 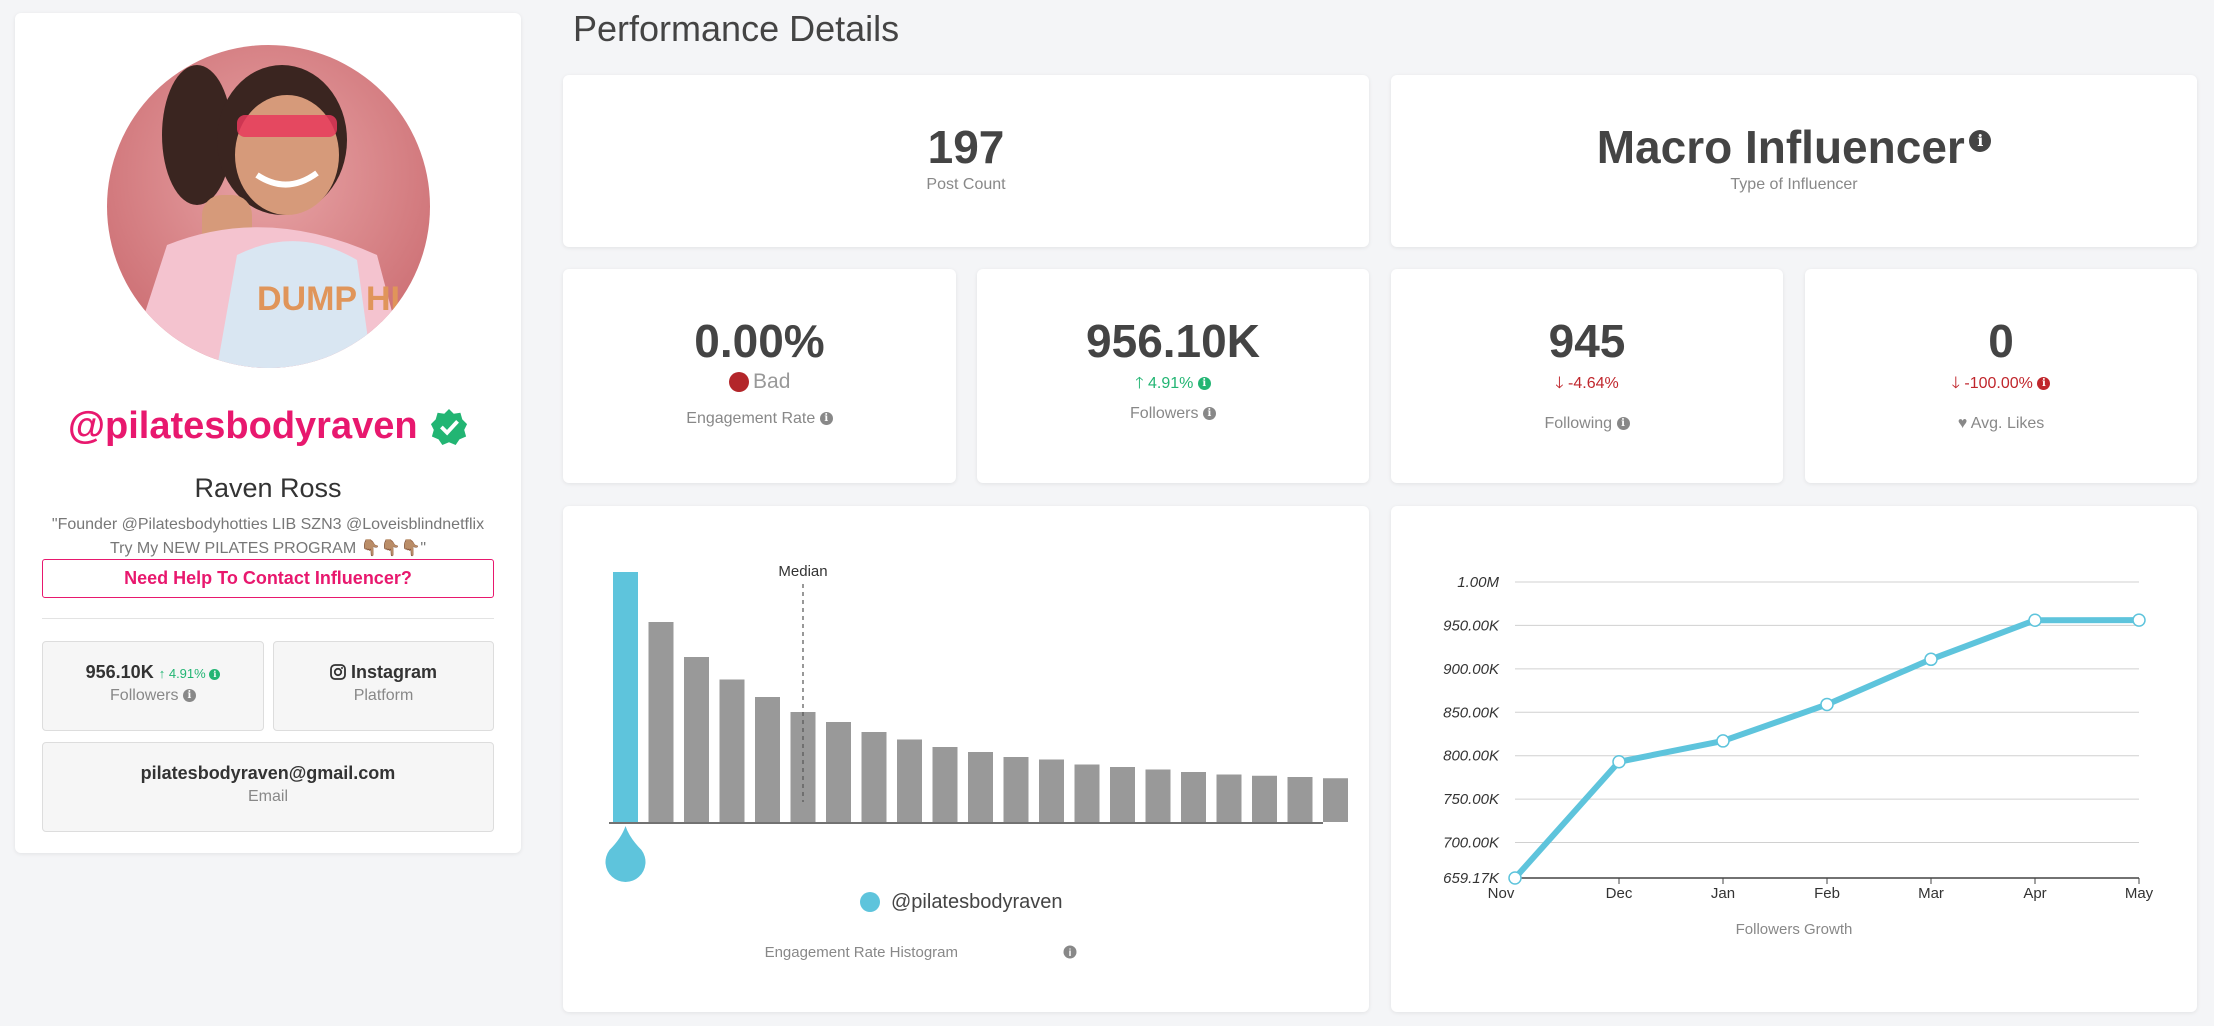 I want to click on avg-likes-value: 0, so click(x=2001, y=341).